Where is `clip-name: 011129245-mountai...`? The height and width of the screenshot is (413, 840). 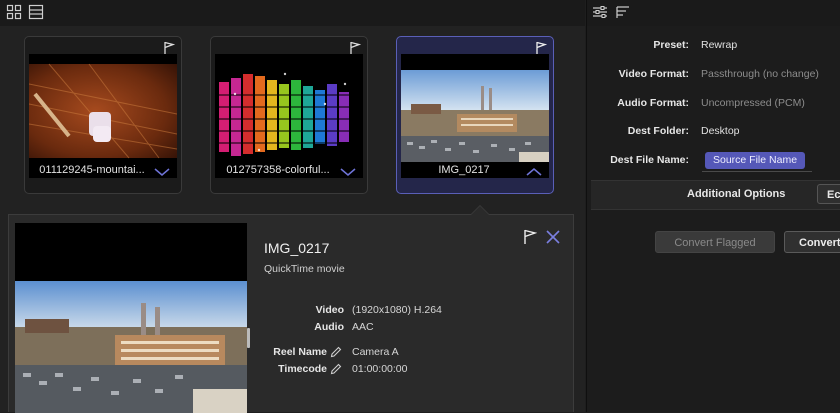 clip-name: 011129245-mountai... is located at coordinates (92, 170).